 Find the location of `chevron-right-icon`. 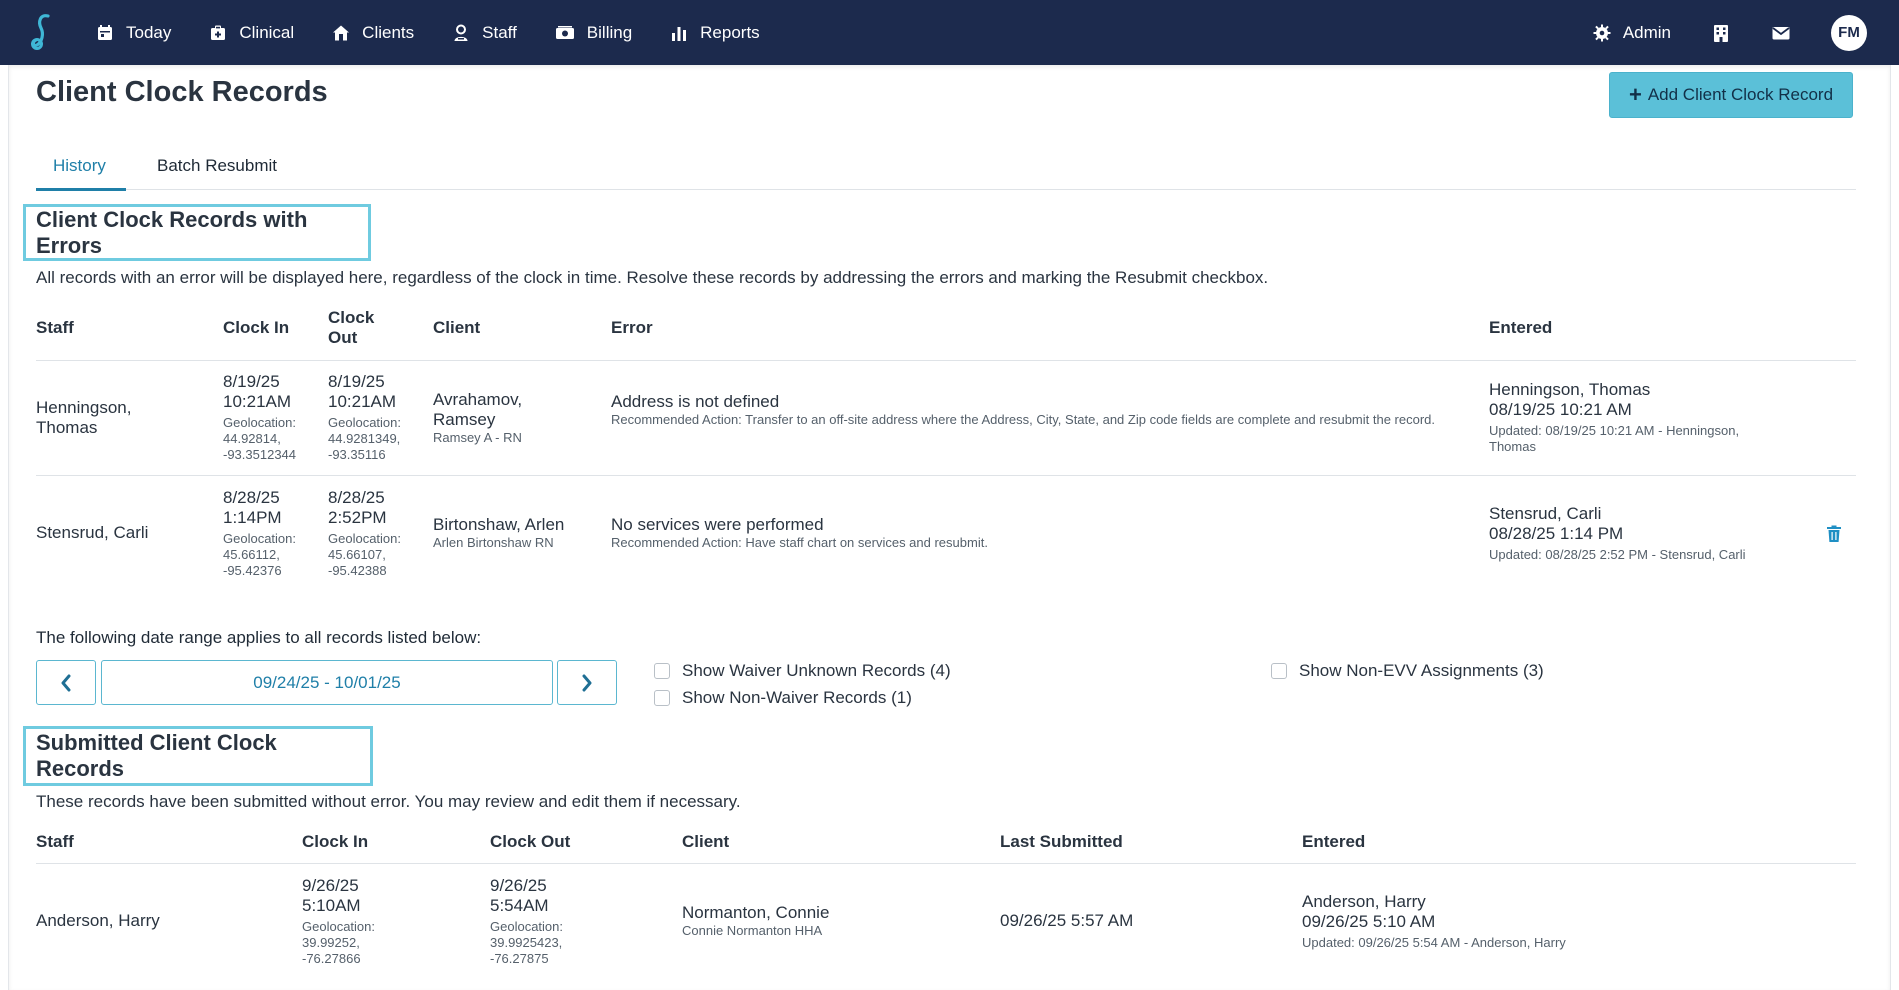

chevron-right-icon is located at coordinates (587, 682).